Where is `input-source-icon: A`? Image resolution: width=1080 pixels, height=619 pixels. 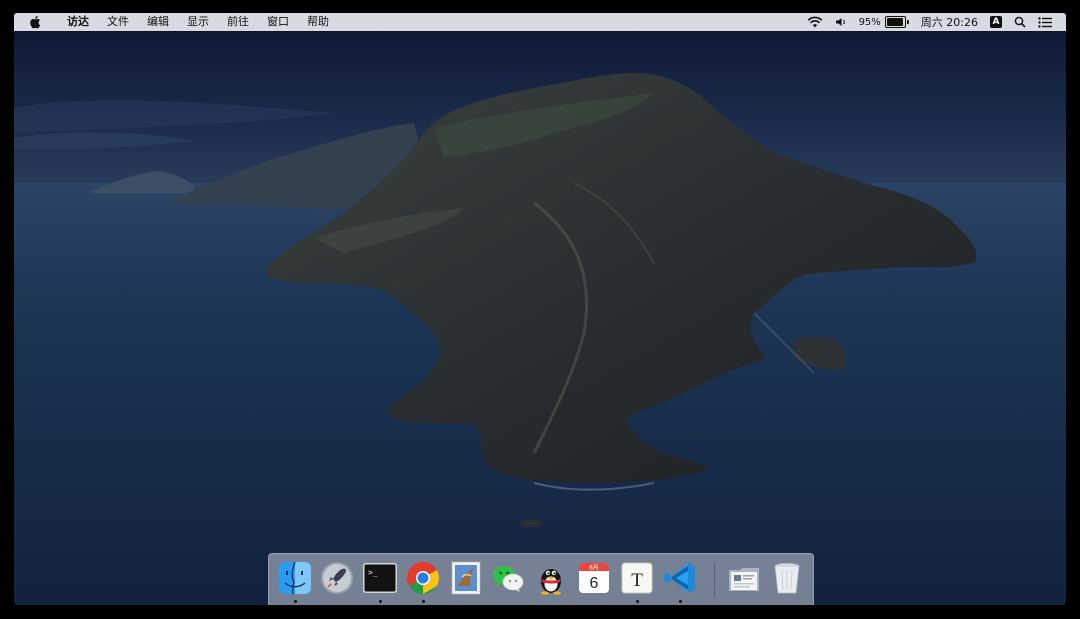
input-source-icon: A is located at coordinates (996, 22).